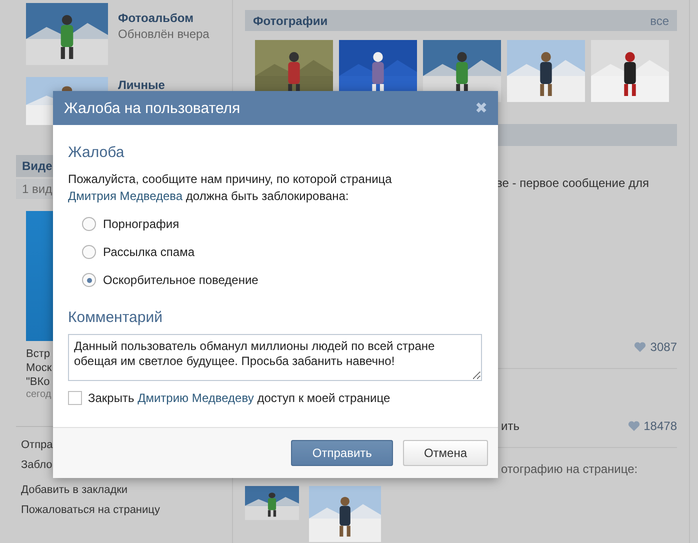  What do you see at coordinates (290, 21) in the screenshot?
I see `photos-title: Фотографии` at bounding box center [290, 21].